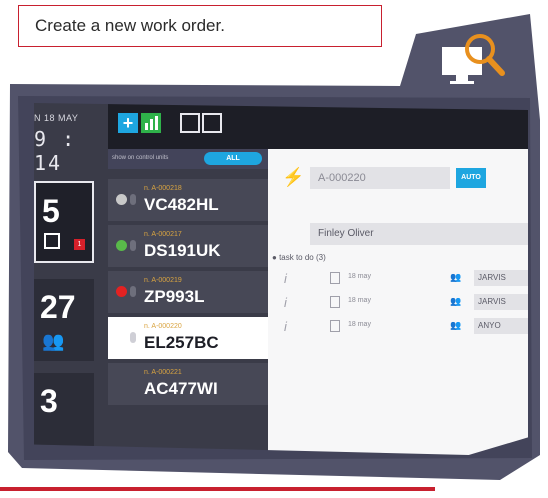 The height and width of the screenshot is (498, 548). I want to click on current-date: N 18 MAY, so click(56, 118).